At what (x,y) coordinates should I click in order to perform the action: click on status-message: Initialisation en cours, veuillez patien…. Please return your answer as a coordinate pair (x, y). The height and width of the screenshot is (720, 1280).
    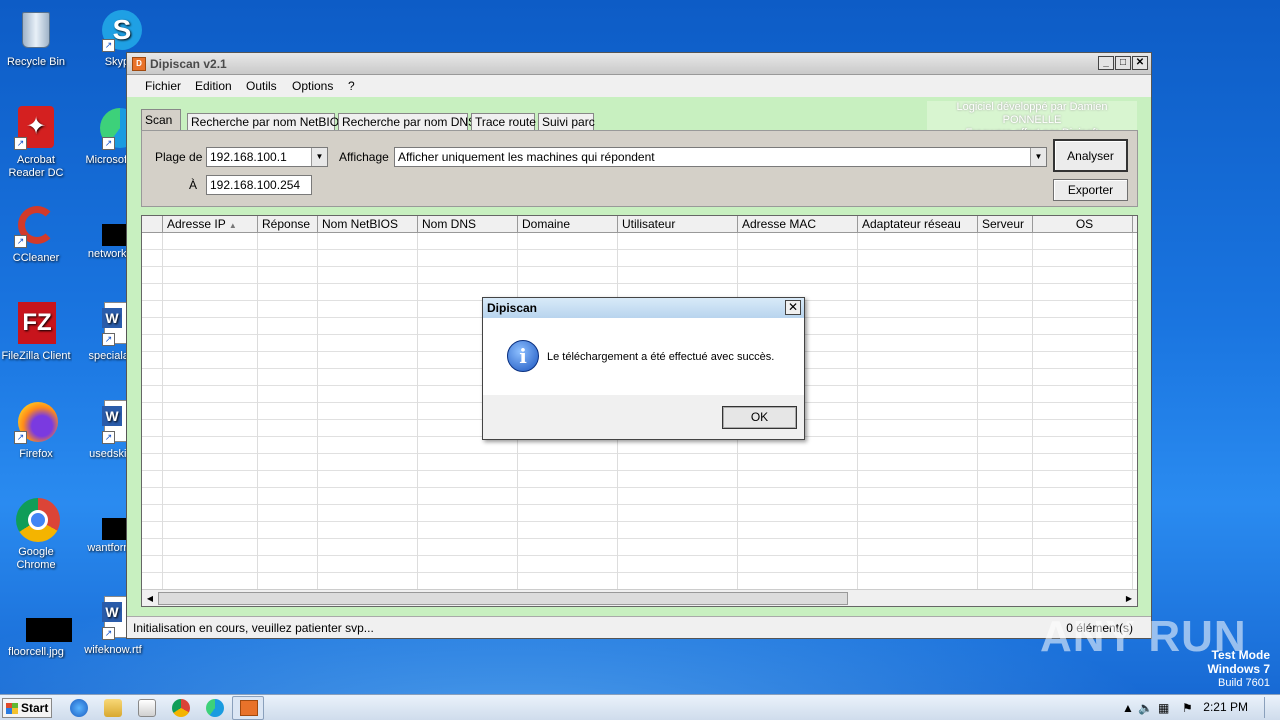
    Looking at the image, I should click on (253, 628).